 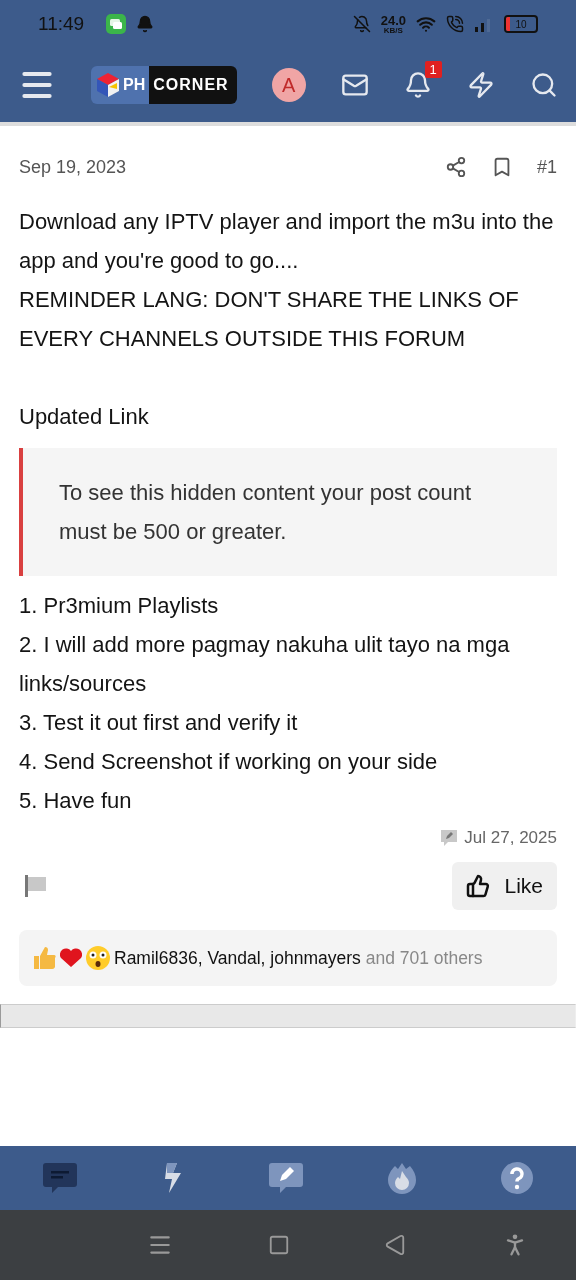 I want to click on share-icon, so click(x=455, y=167).